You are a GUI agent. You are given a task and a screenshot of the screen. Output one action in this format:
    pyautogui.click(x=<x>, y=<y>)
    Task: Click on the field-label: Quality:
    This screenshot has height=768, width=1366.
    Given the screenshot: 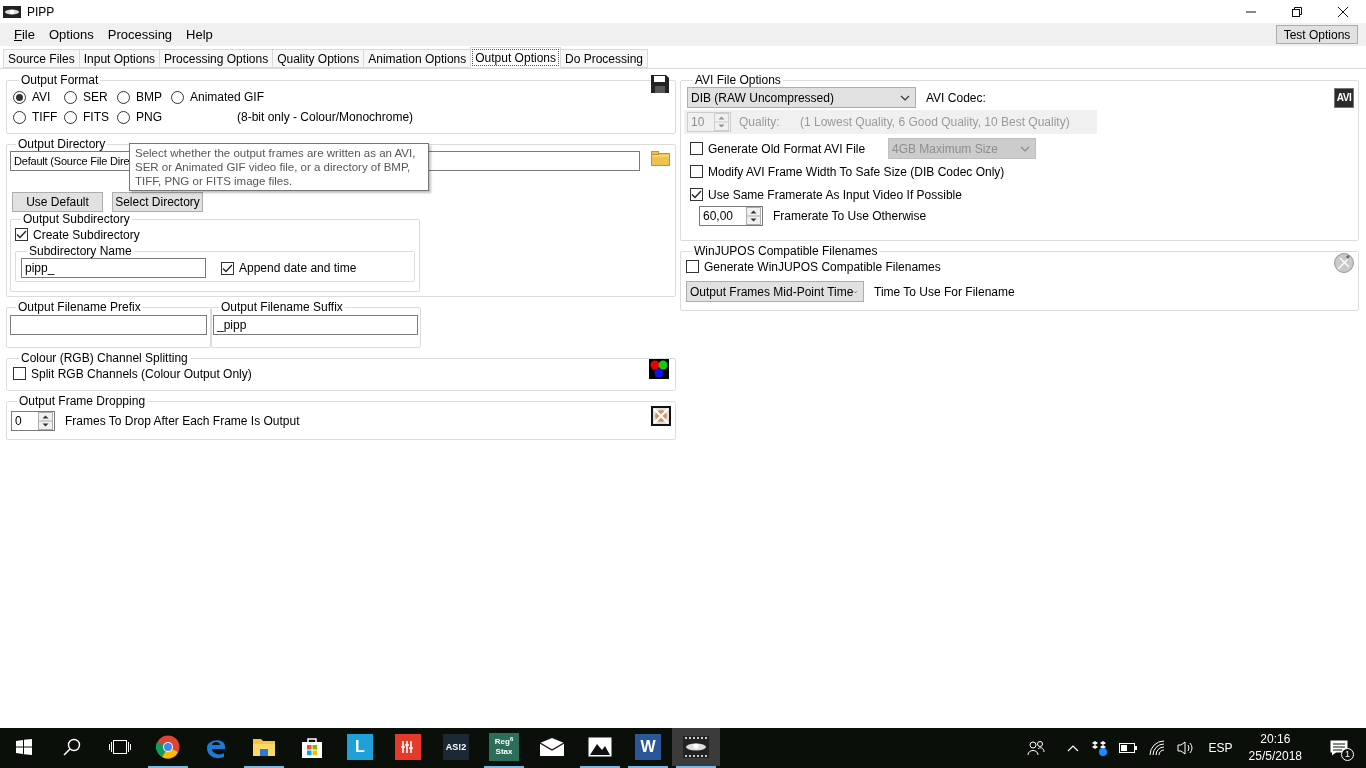 What is the action you would take?
    pyautogui.click(x=760, y=122)
    